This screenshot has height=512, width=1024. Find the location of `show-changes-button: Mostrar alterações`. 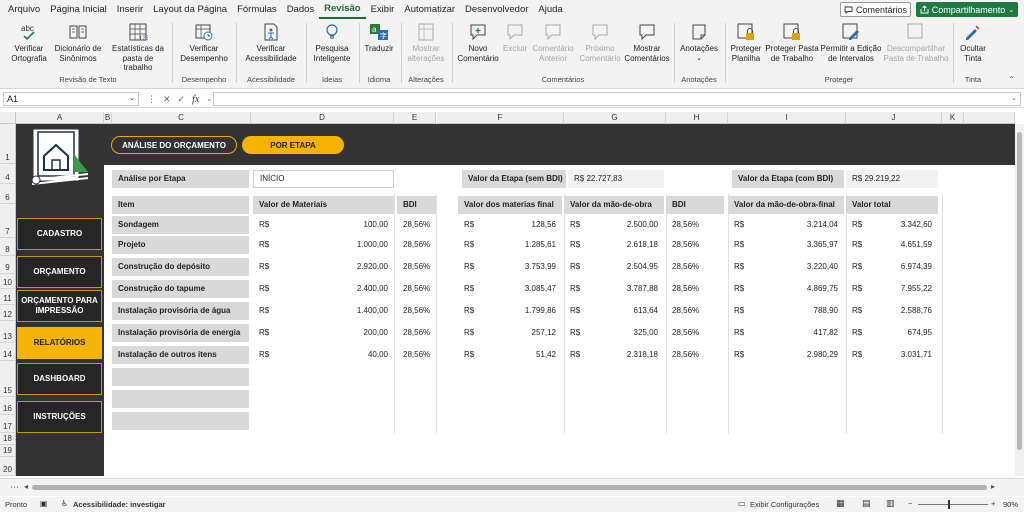

show-changes-button: Mostrar alterações is located at coordinates (426, 42).